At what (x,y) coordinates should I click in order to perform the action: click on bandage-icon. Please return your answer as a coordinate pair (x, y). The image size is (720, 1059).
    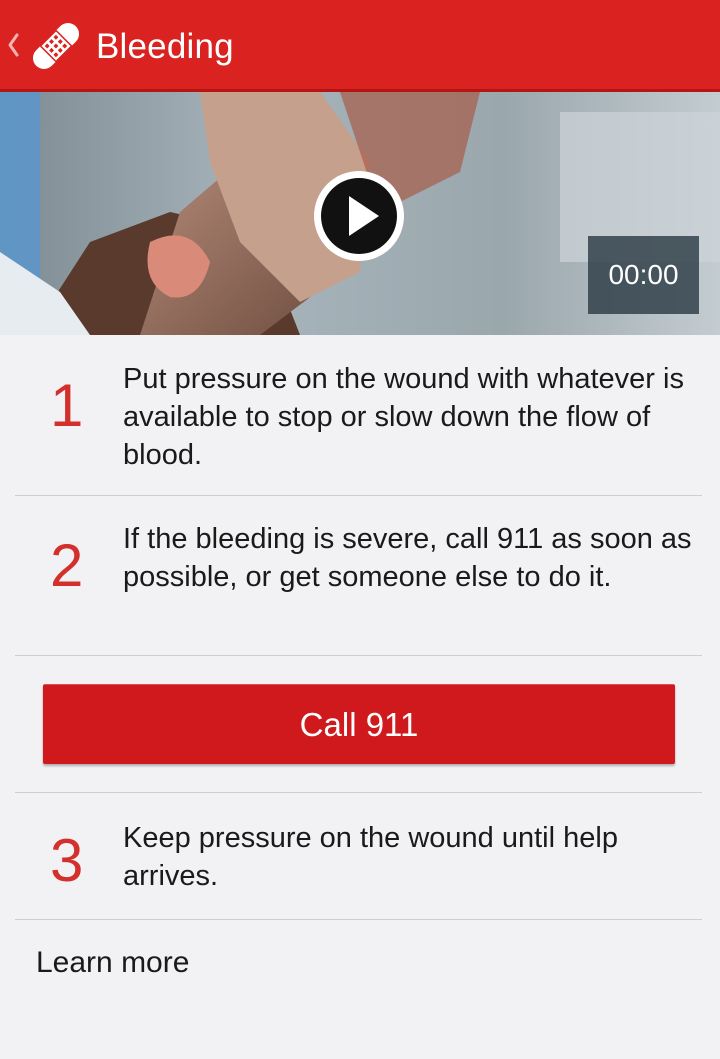
    Looking at the image, I should click on (56, 46).